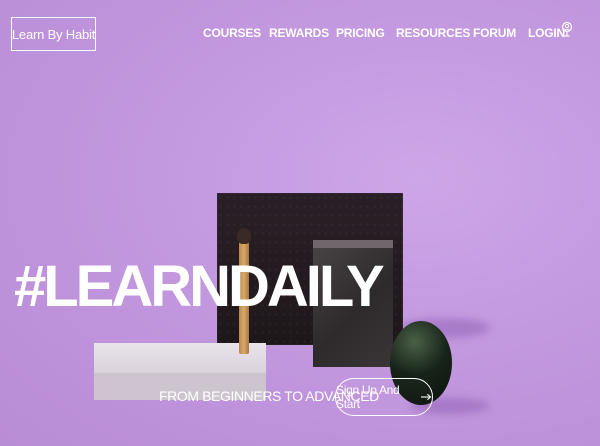 The width and height of the screenshot is (600, 446). I want to click on nav-item-forum: FORUM, so click(494, 33).